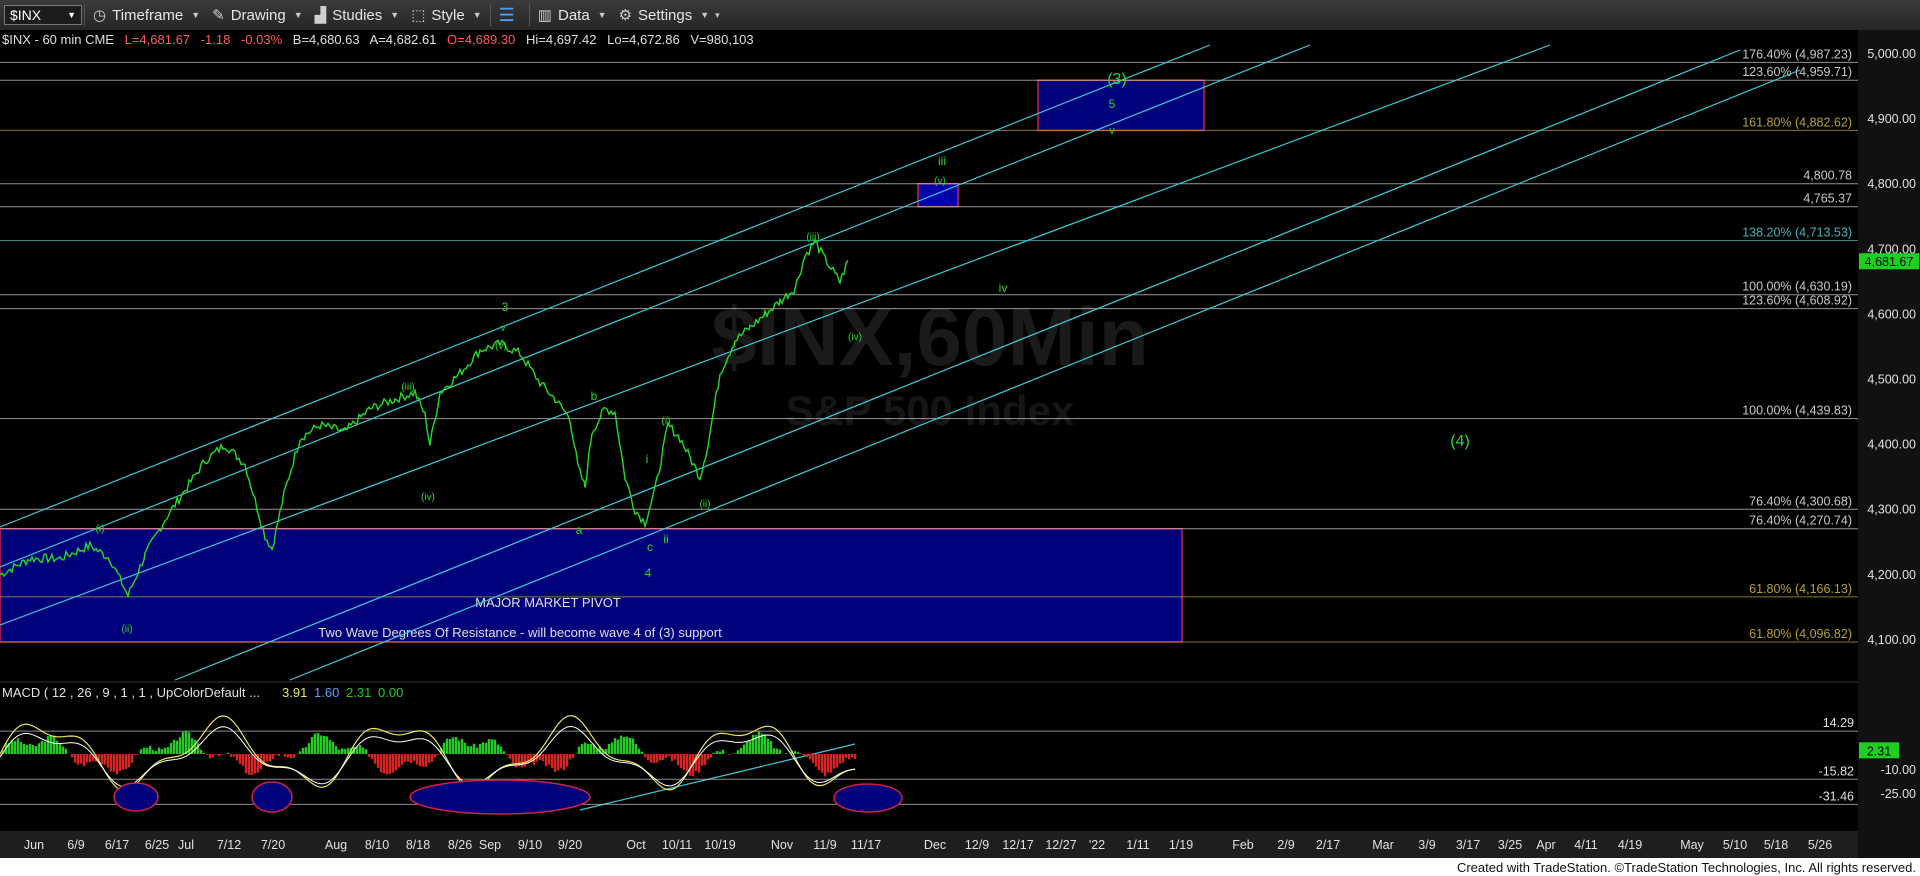  I want to click on settings-button: ⚙ Settings ▼ ▾, so click(669, 15).